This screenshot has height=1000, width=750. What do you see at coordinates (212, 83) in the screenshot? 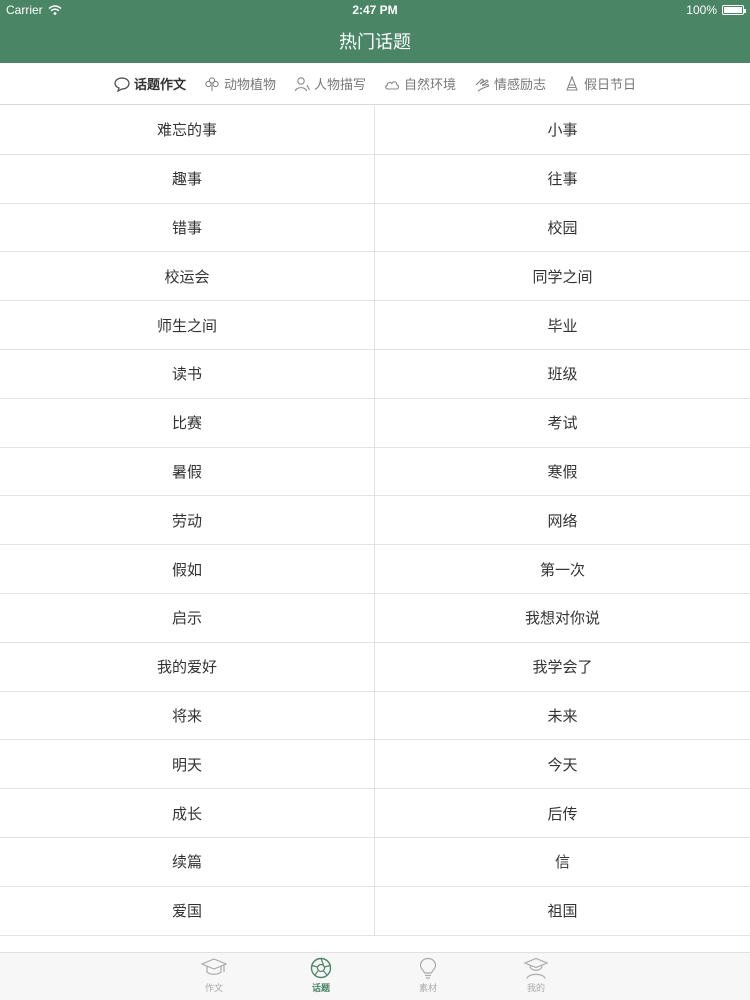
I see `flower-icon` at bounding box center [212, 83].